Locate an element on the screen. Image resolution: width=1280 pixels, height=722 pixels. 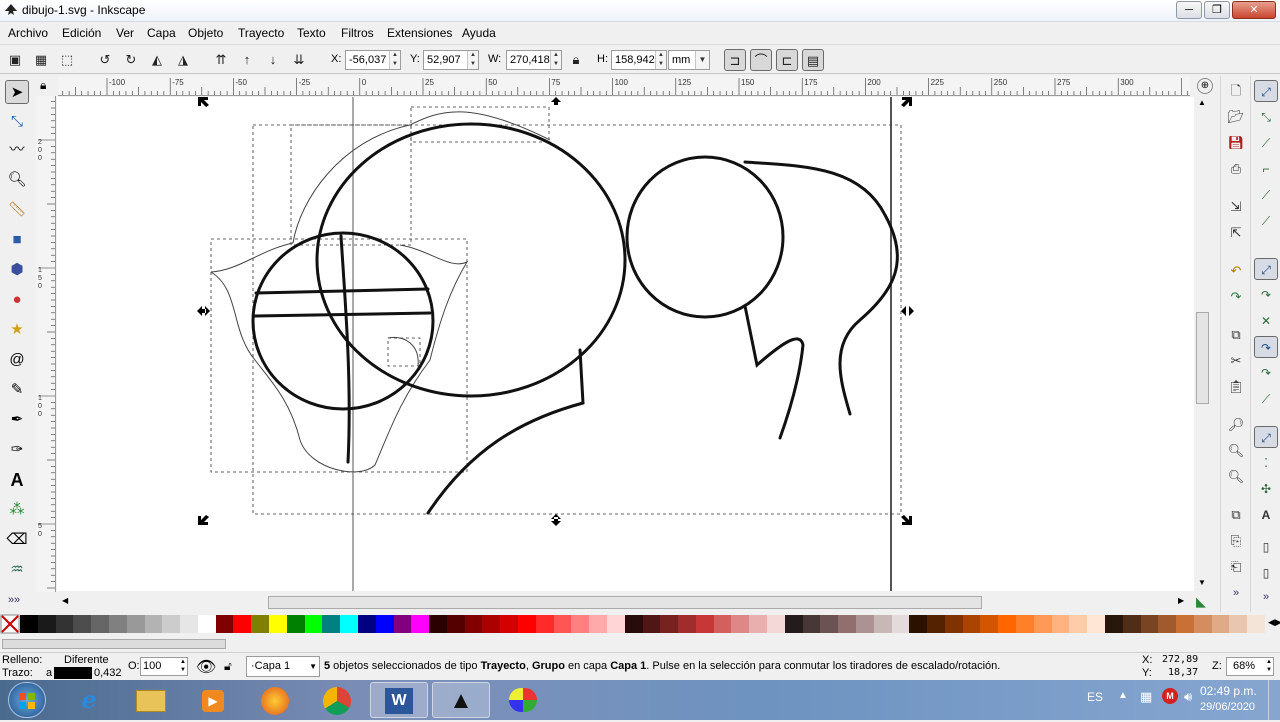
rotate-cw-icon: ↻ is located at coordinates (131, 60).